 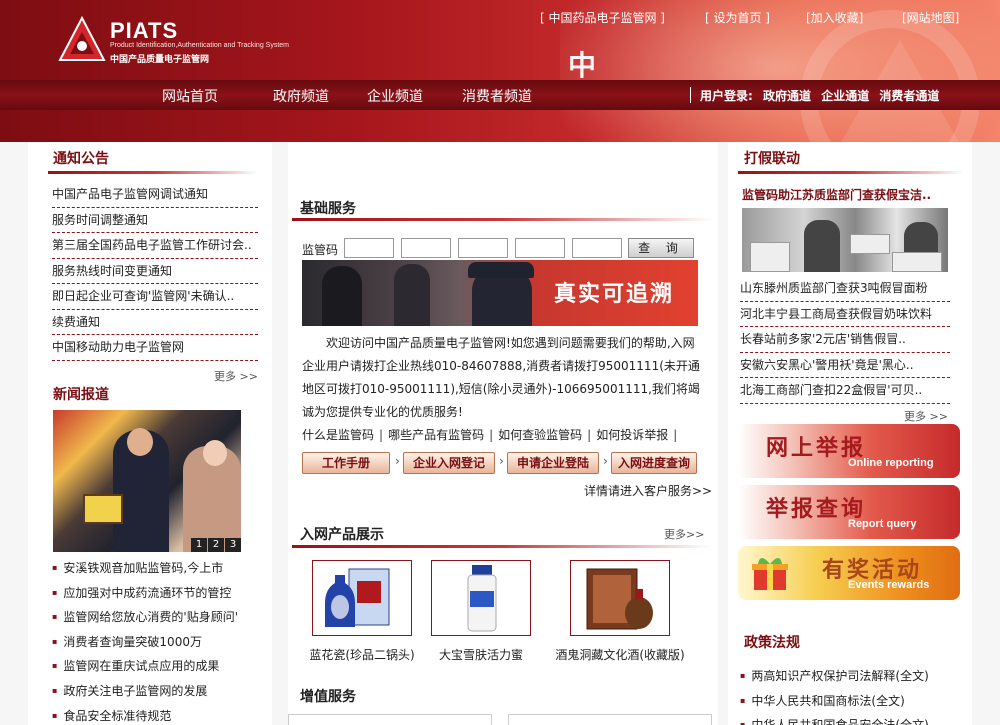 I want to click on pager-1: 1, so click(x=199, y=545).